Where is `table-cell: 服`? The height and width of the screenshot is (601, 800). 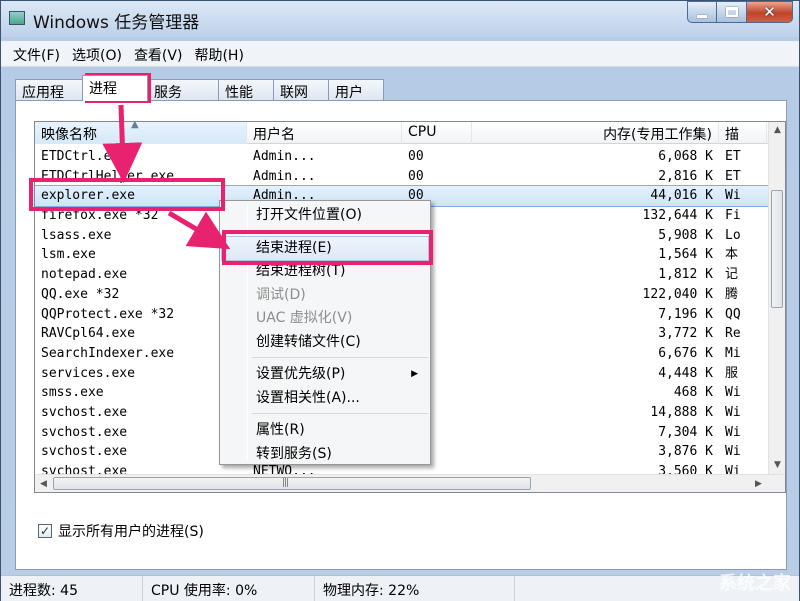
table-cell: 服 is located at coordinates (732, 373).